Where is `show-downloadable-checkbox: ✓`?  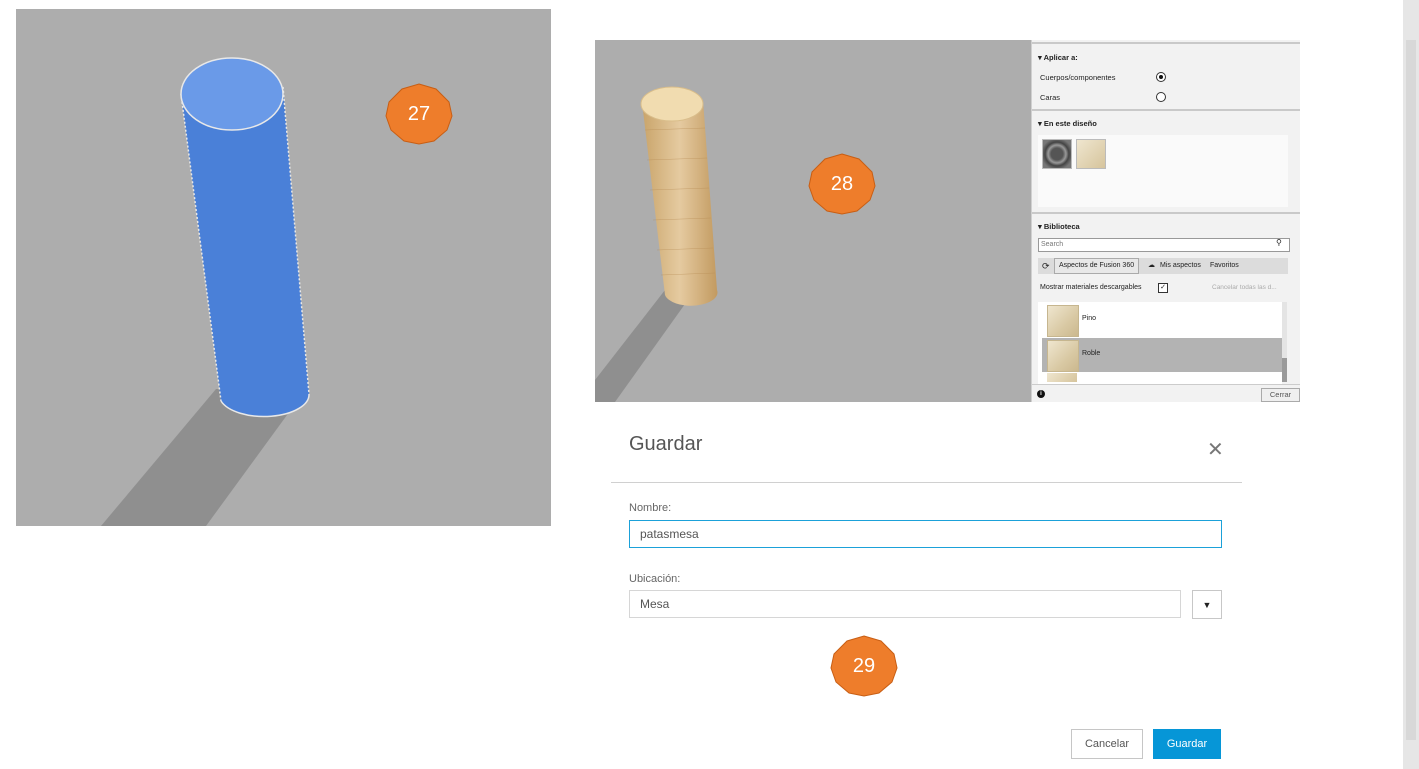 show-downloadable-checkbox: ✓ is located at coordinates (1163, 288).